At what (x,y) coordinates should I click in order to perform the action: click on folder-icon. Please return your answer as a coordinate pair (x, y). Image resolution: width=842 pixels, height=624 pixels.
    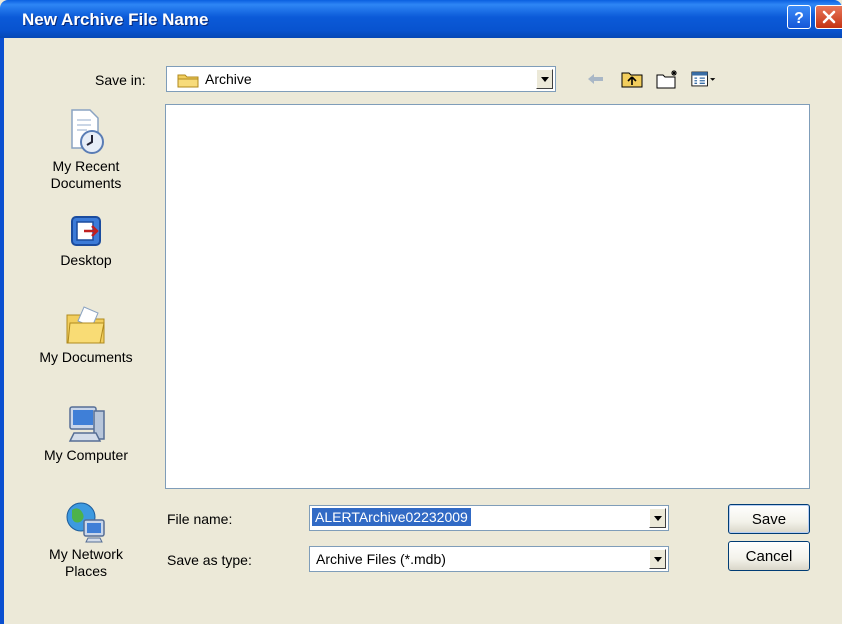
    Looking at the image, I should click on (188, 81).